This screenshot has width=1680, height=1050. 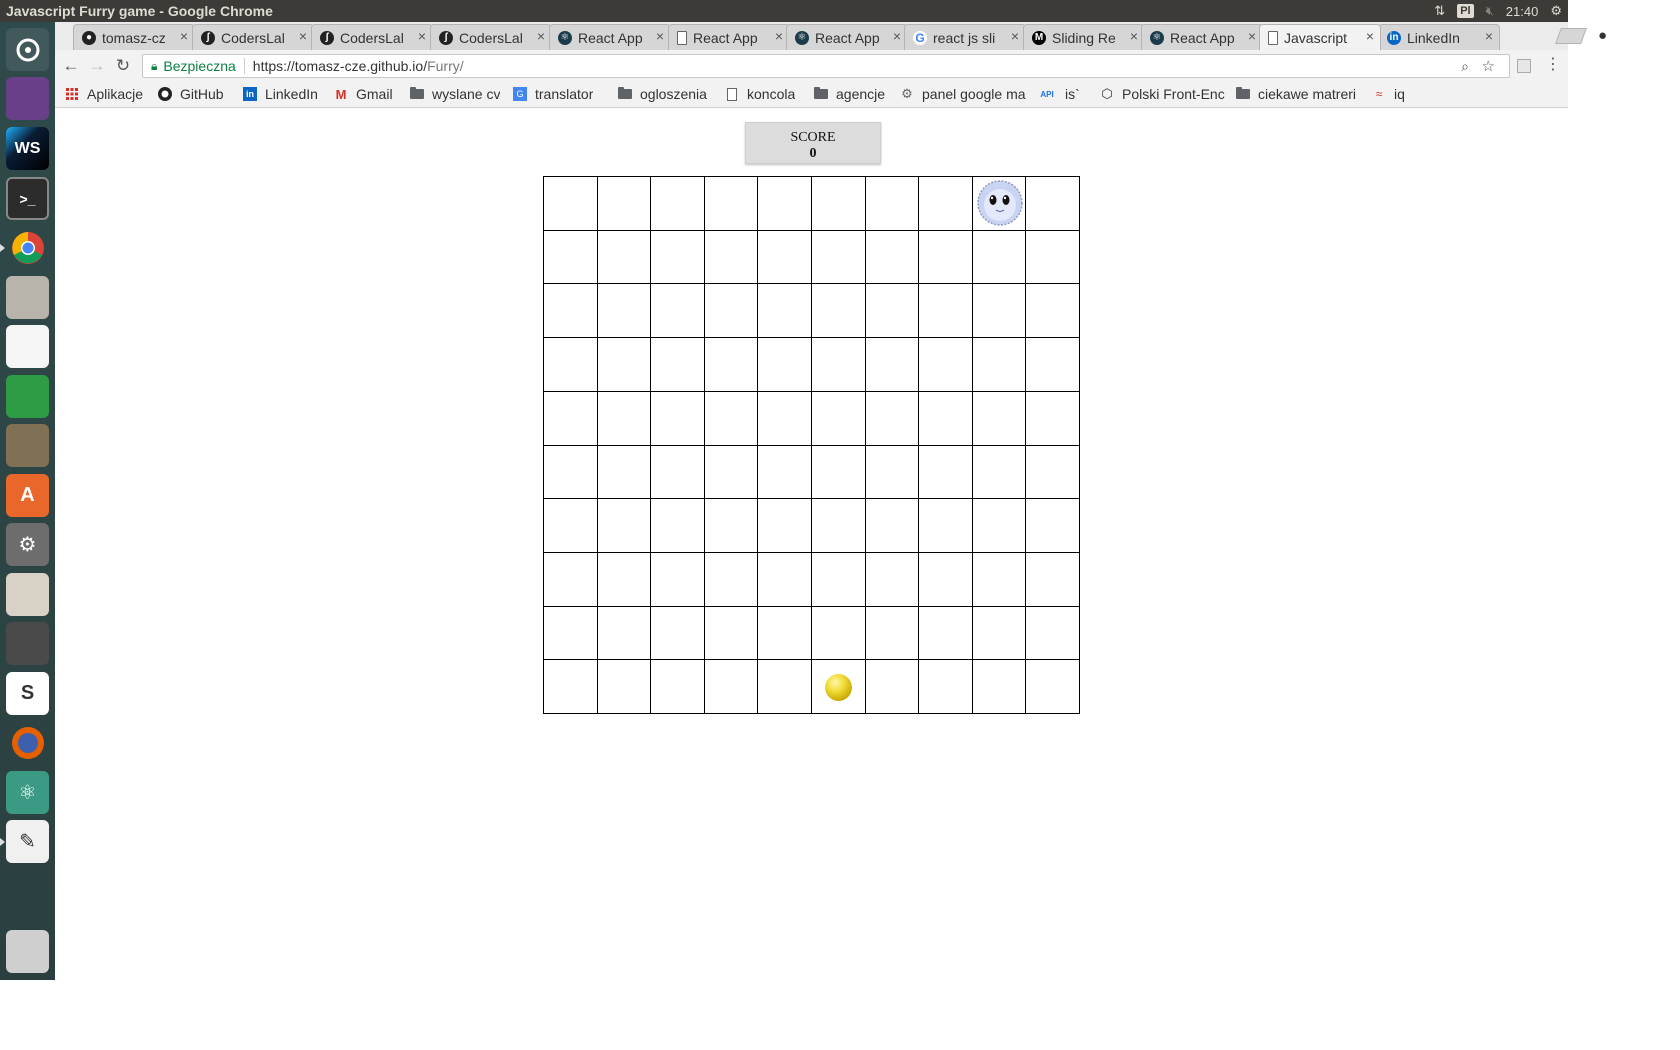 What do you see at coordinates (27, 346) in the screenshot?
I see `writer-icon` at bounding box center [27, 346].